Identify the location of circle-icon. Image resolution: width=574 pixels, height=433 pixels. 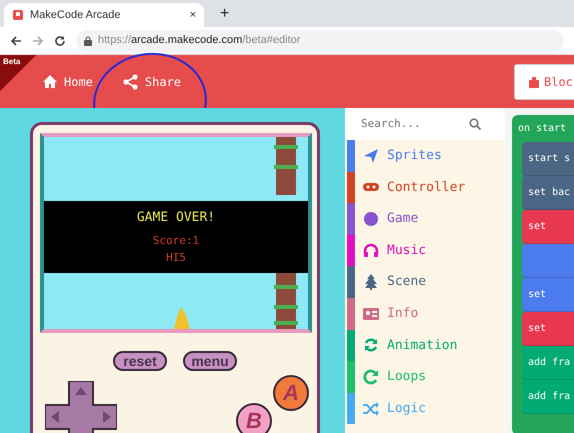
(371, 218).